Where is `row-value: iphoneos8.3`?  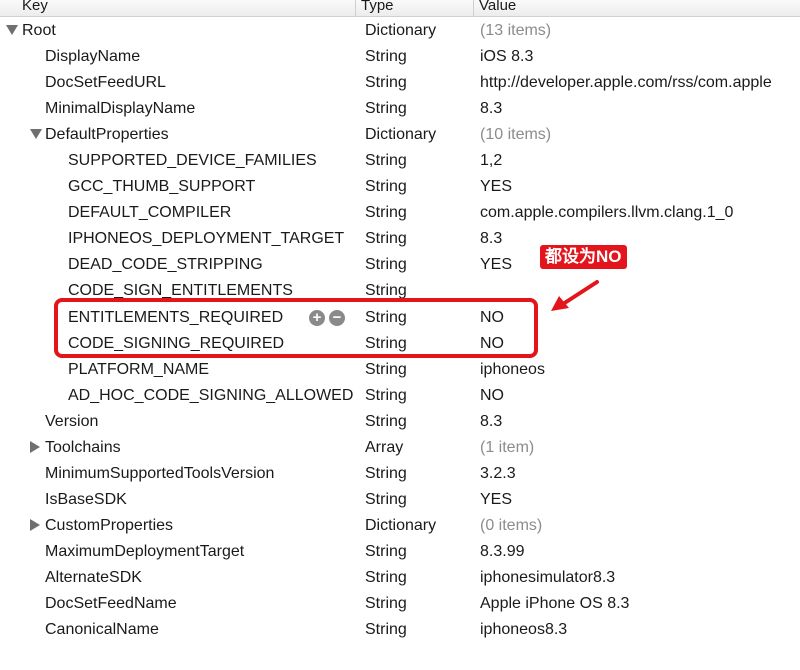
row-value: iphoneos8.3 is located at coordinates (640, 630).